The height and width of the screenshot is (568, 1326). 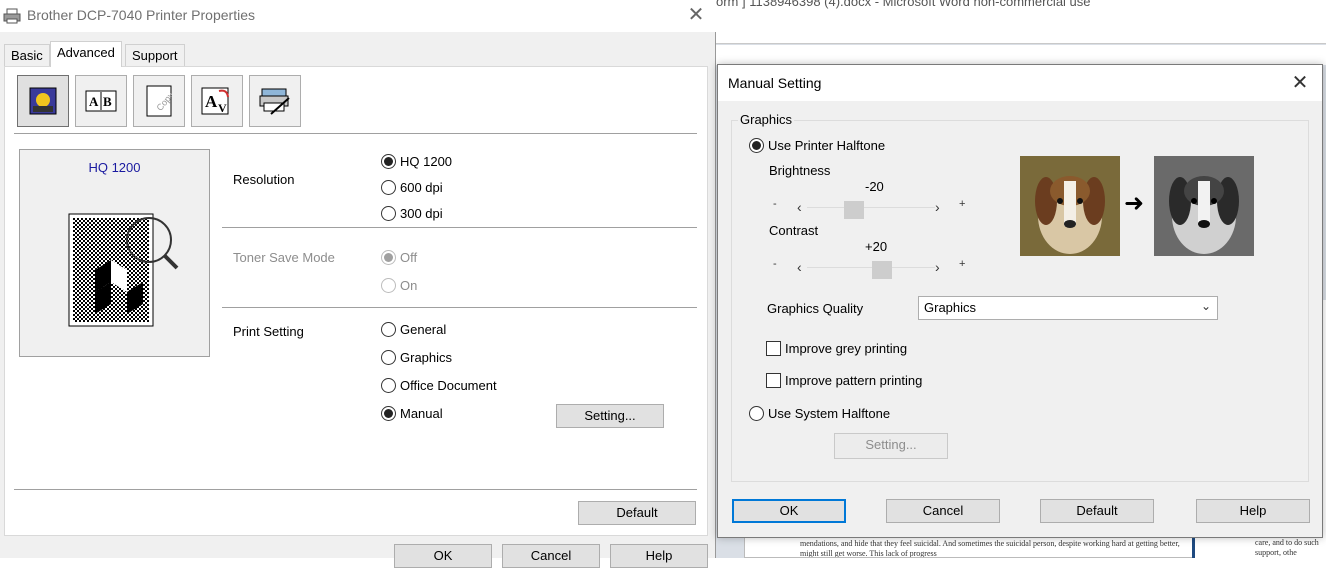 I want to click on checkbox-box, so click(x=773, y=380).